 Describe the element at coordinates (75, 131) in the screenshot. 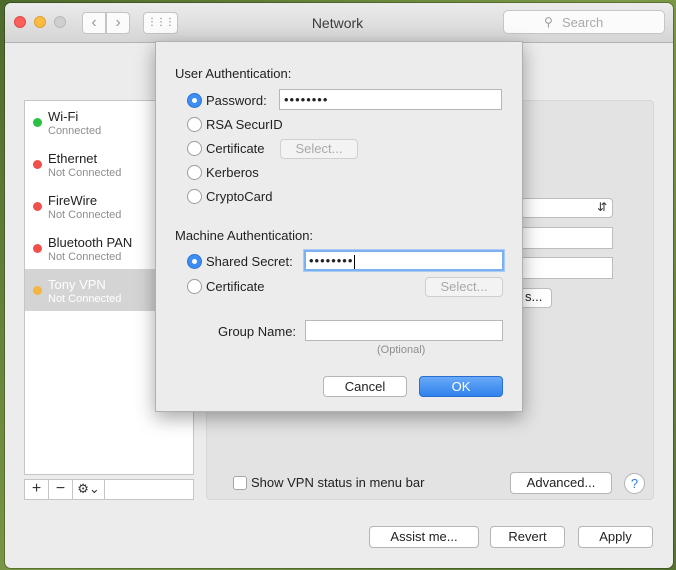

I see `service-status: Connected` at that location.